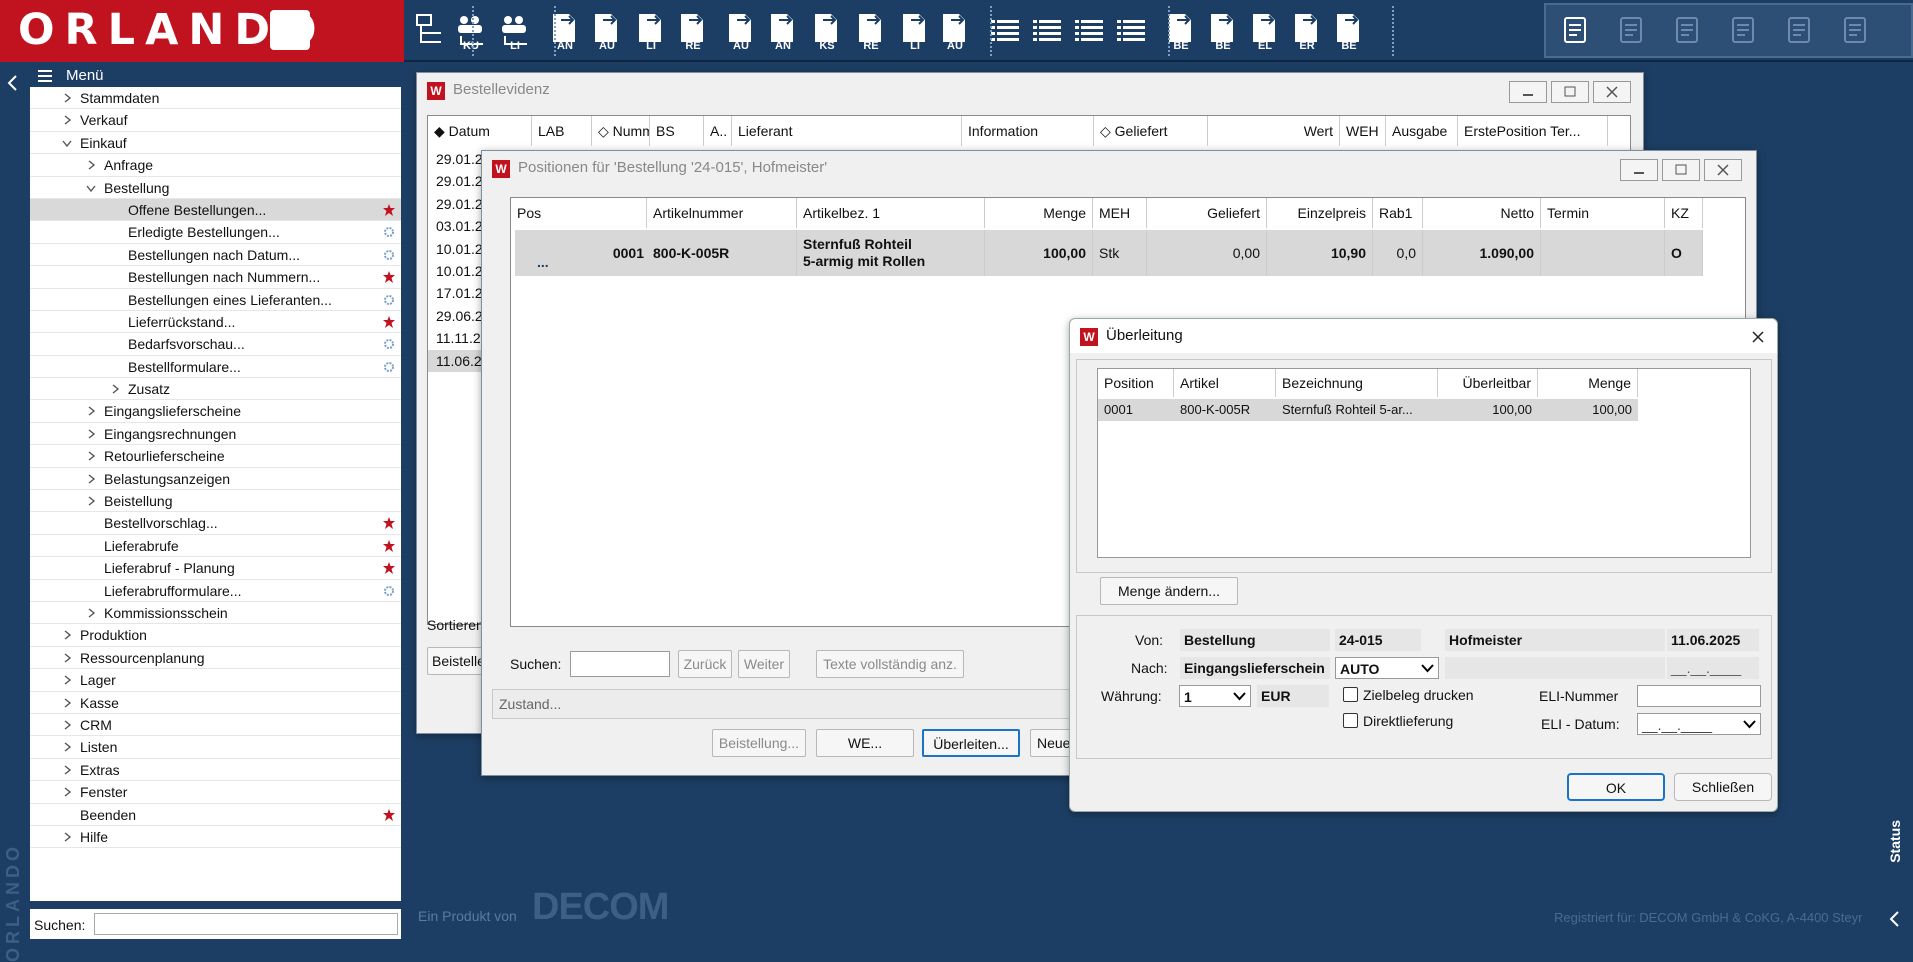 This screenshot has height=962, width=1913. Describe the element at coordinates (215, 76) in the screenshot. I see `menu-header: Menü` at that location.